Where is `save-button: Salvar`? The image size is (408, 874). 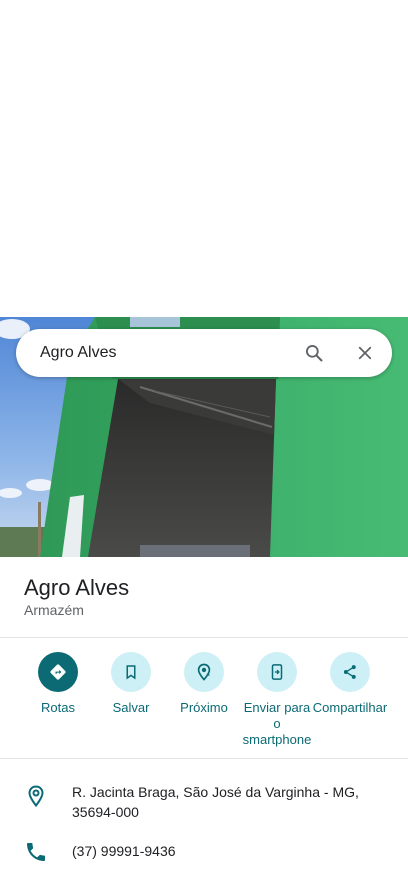
save-button: Salvar is located at coordinates (131, 684).